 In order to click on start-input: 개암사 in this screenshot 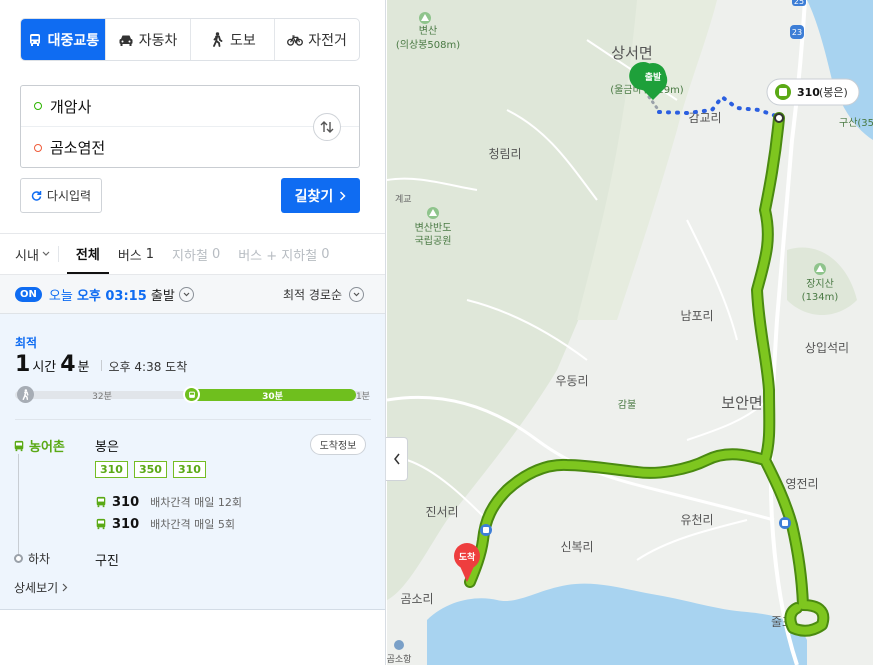, I will do `click(190, 106)`.